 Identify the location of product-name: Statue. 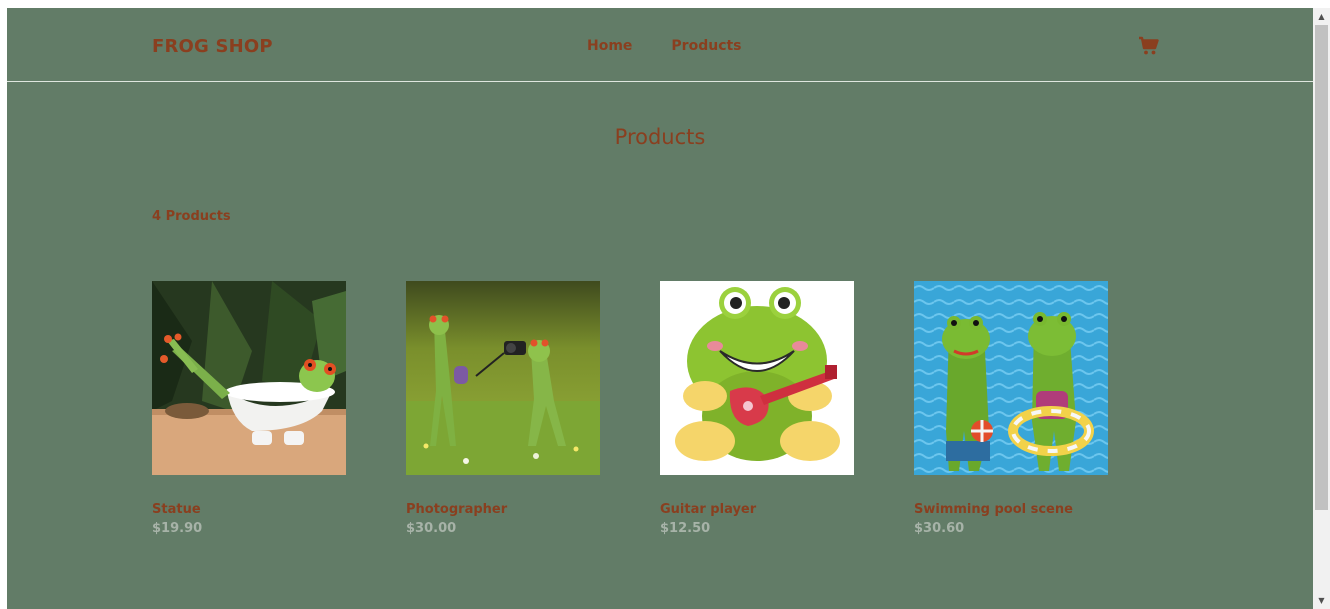
(249, 509).